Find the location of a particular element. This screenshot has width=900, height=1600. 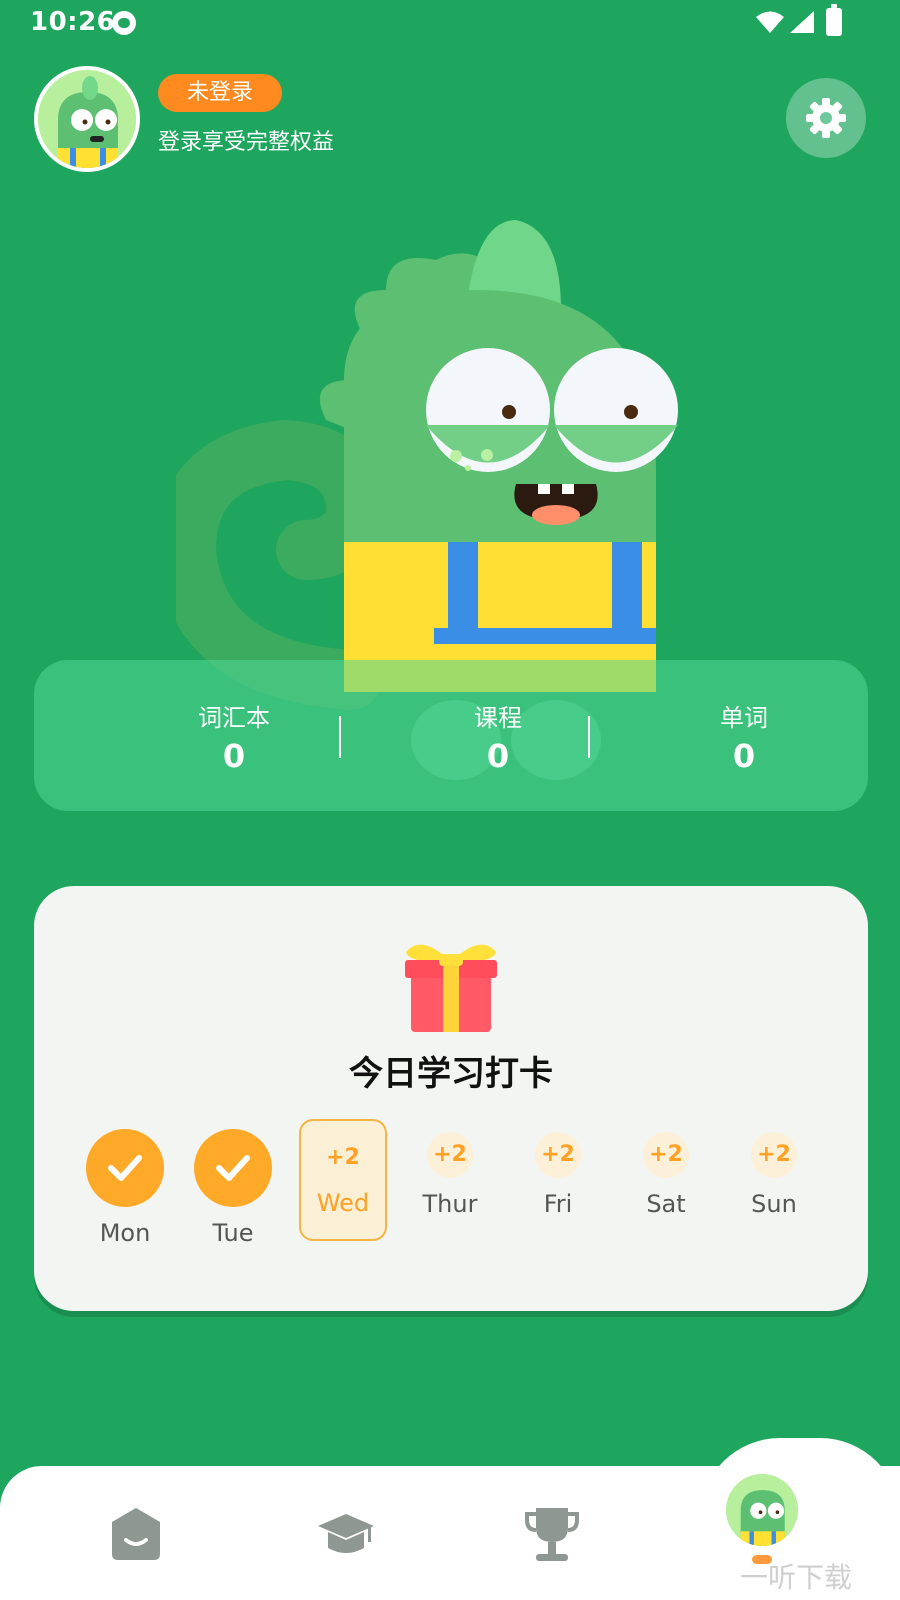

day-name: Sat is located at coordinates (666, 1204).